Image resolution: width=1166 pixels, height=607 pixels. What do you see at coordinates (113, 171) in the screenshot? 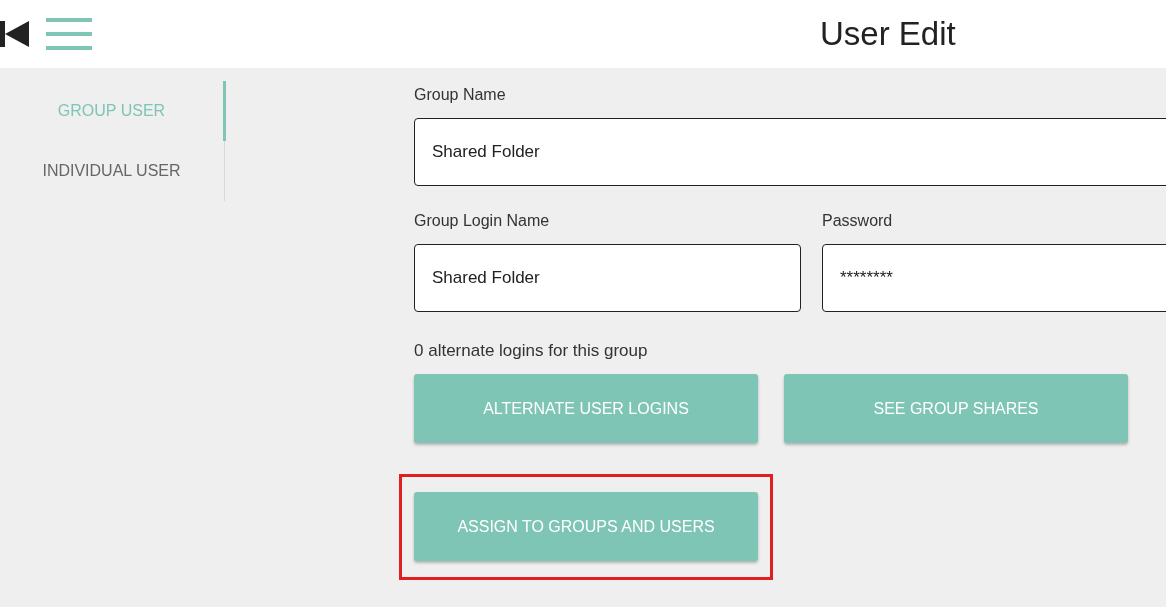
I see `sidebar-tab: INDIVIDUAL USER` at bounding box center [113, 171].